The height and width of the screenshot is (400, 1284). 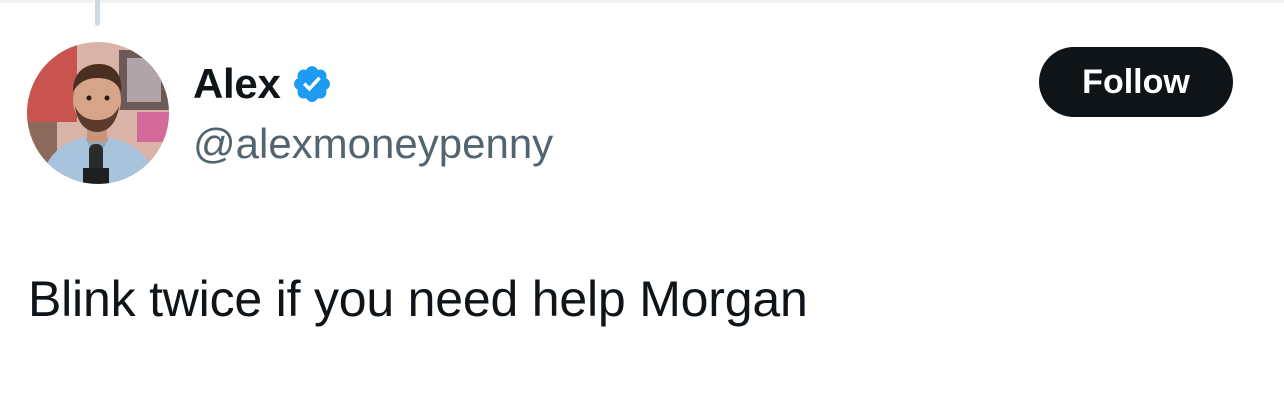 What do you see at coordinates (237, 84) in the screenshot?
I see `author-display-name: Alex` at bounding box center [237, 84].